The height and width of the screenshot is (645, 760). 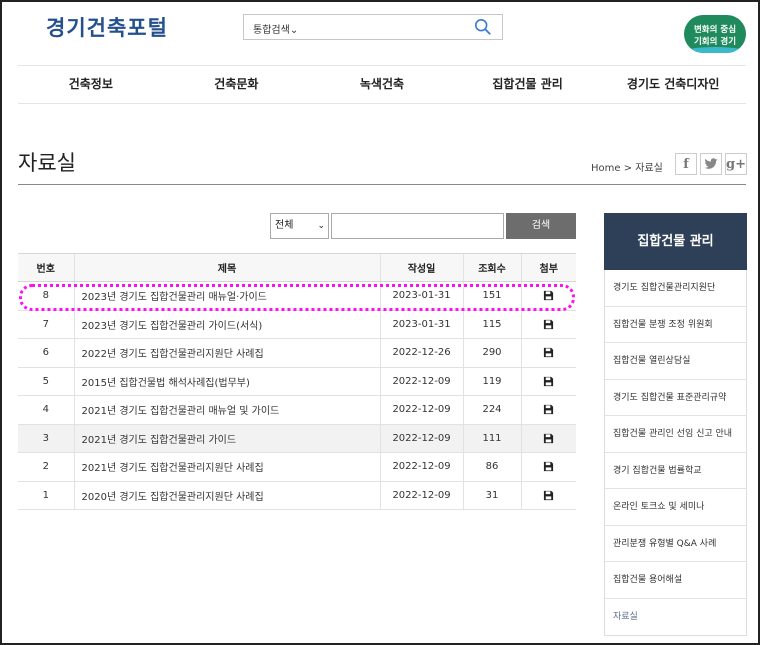 I want to click on gyeonggi-slogan-badge: 변화의 중심 기회의 경기, so click(x=715, y=34).